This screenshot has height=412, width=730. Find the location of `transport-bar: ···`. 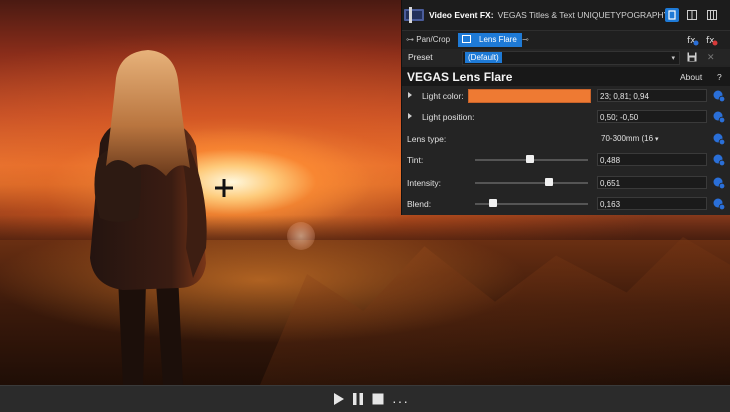

transport-bar: ··· is located at coordinates (365, 398).